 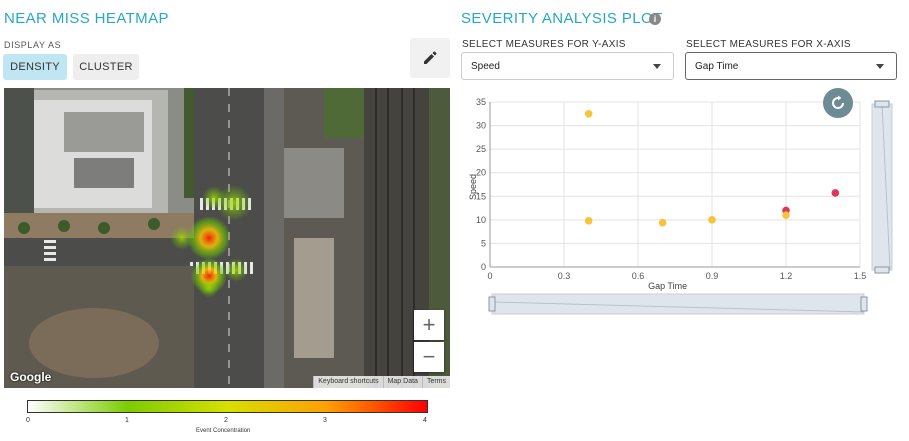 I want to click on refresh-icon, so click(x=838, y=102).